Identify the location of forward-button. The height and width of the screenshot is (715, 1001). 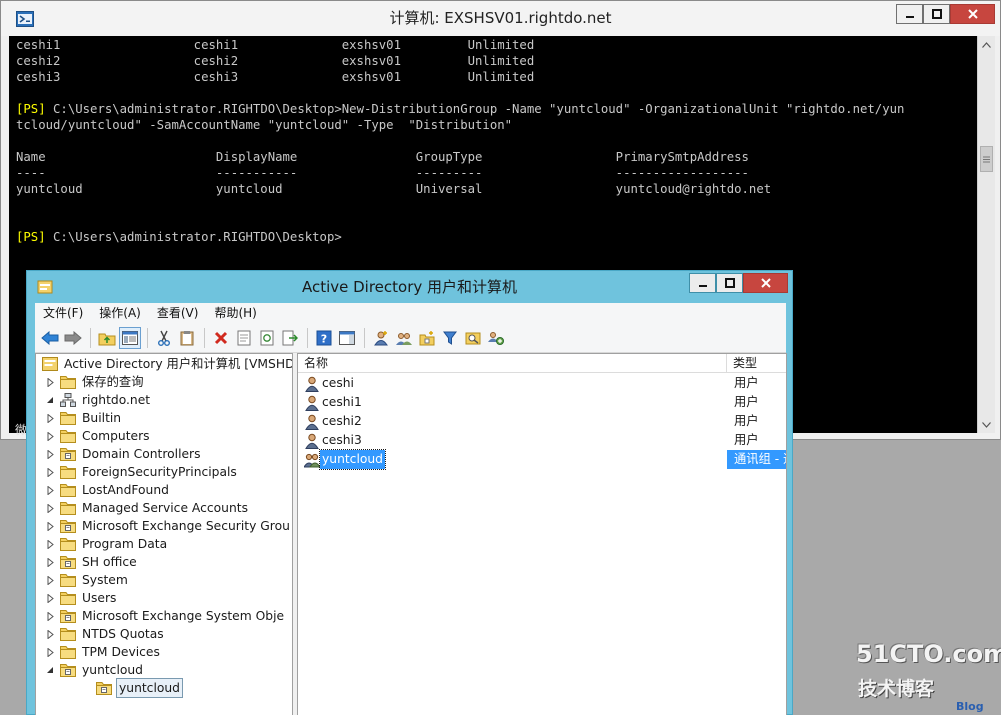
(73, 338).